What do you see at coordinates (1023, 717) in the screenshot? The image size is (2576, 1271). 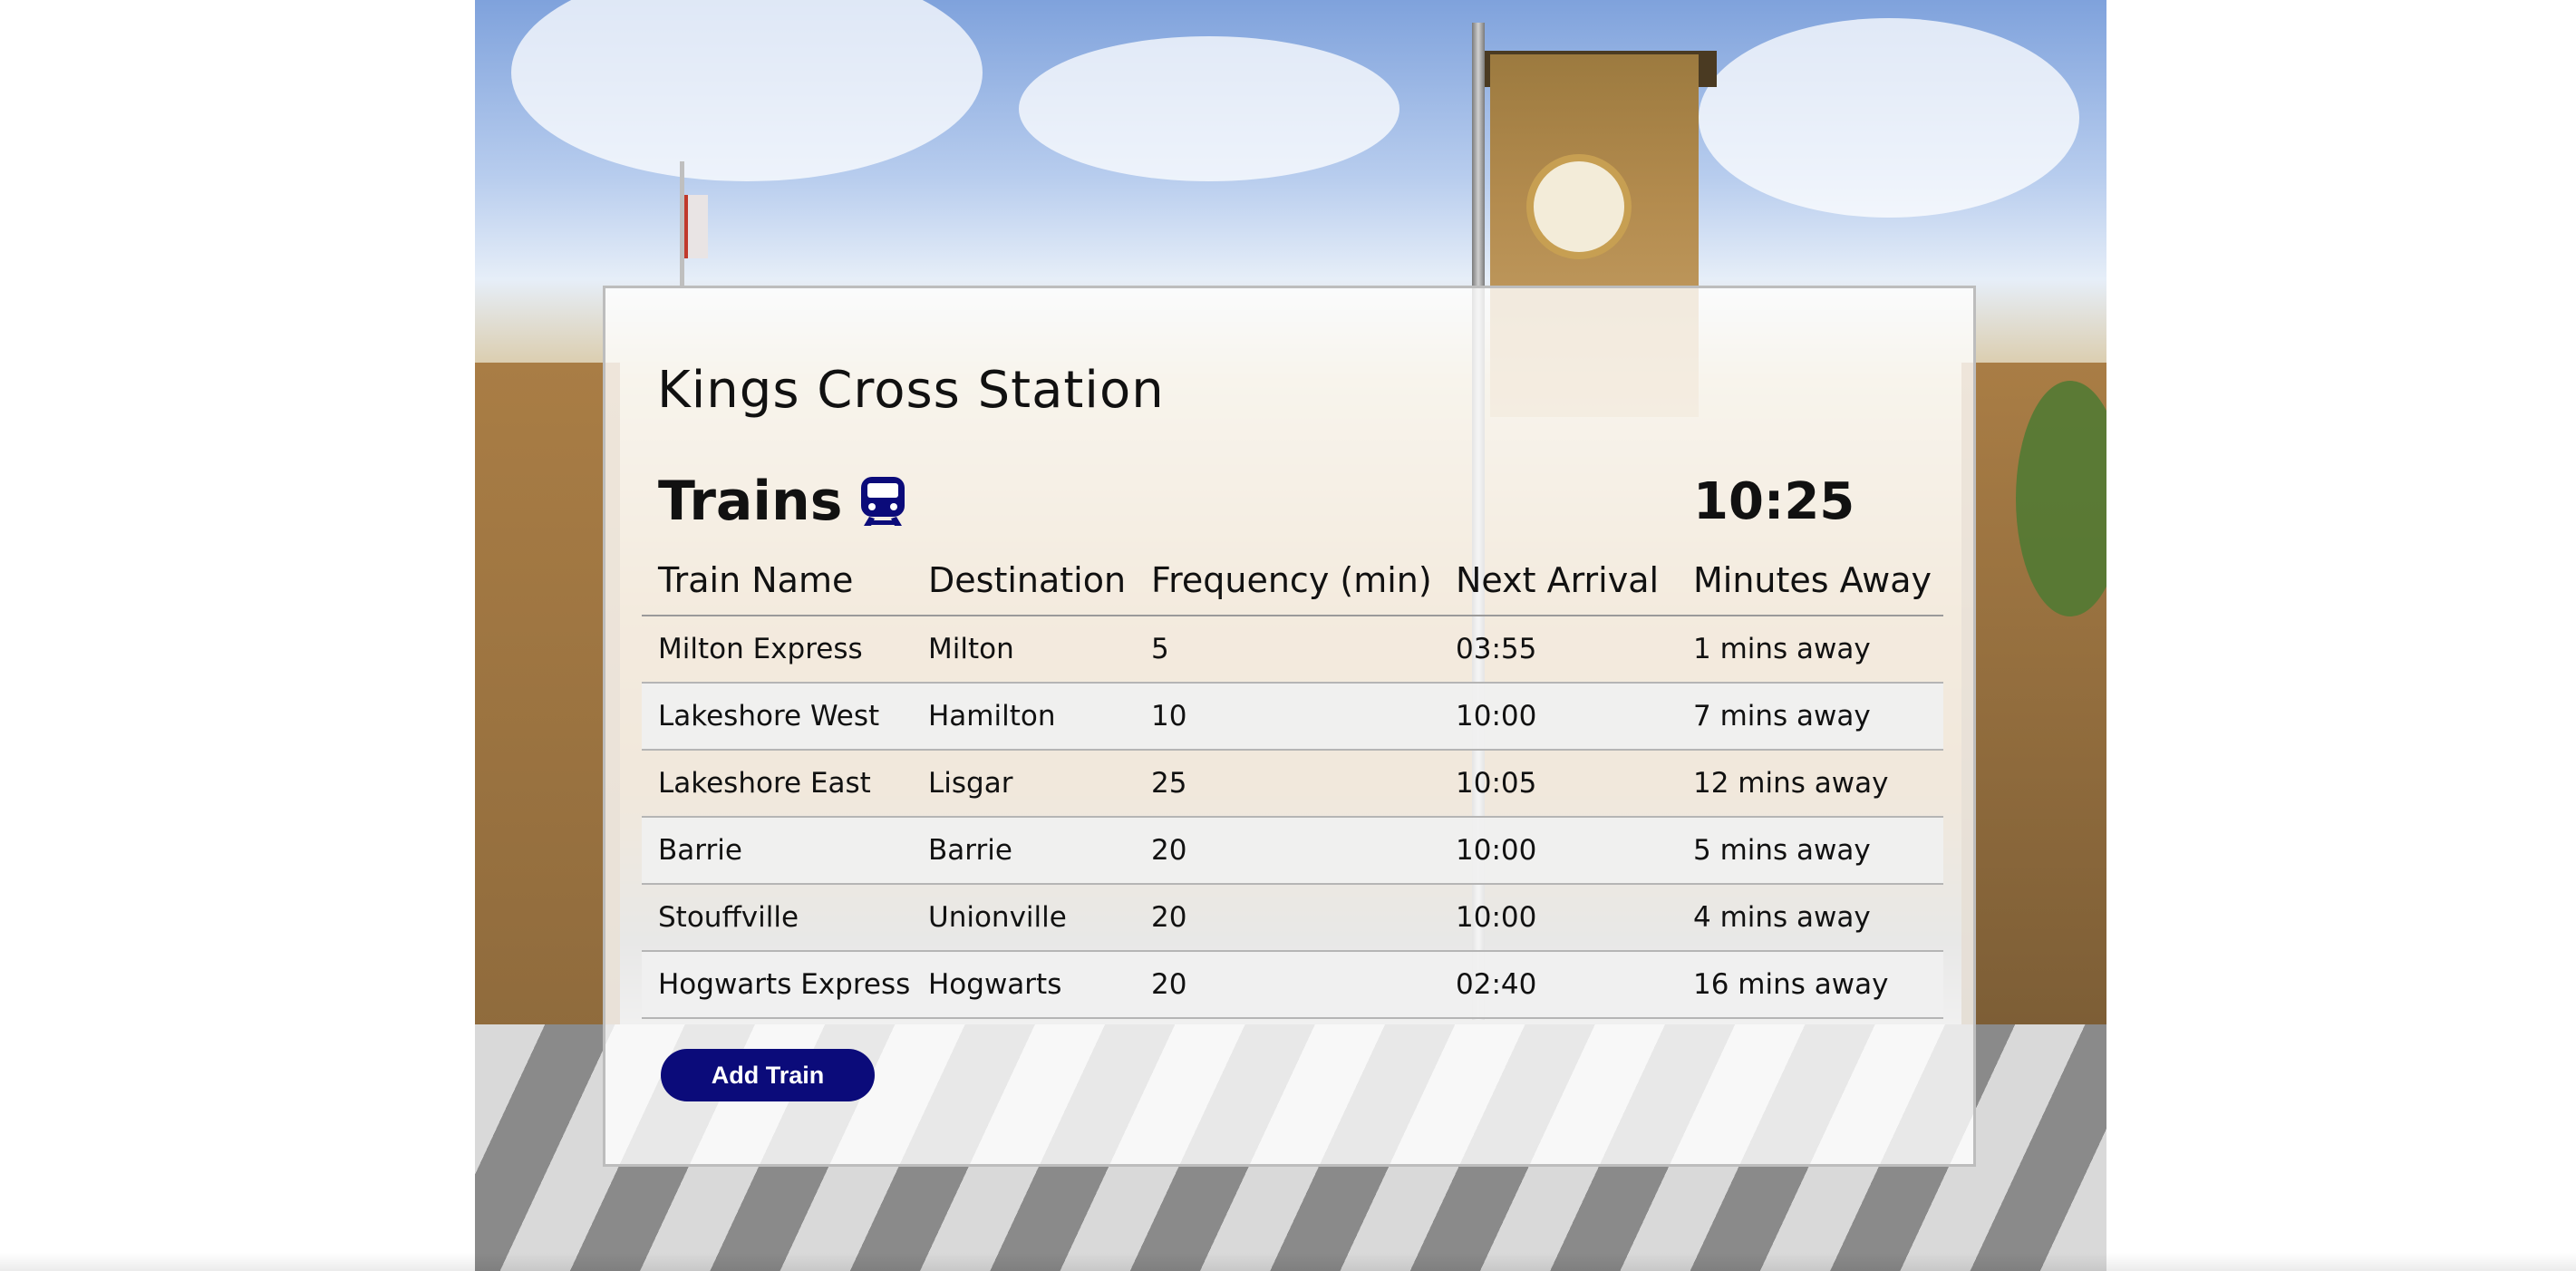 I see `cell-destination: Hamilton` at bounding box center [1023, 717].